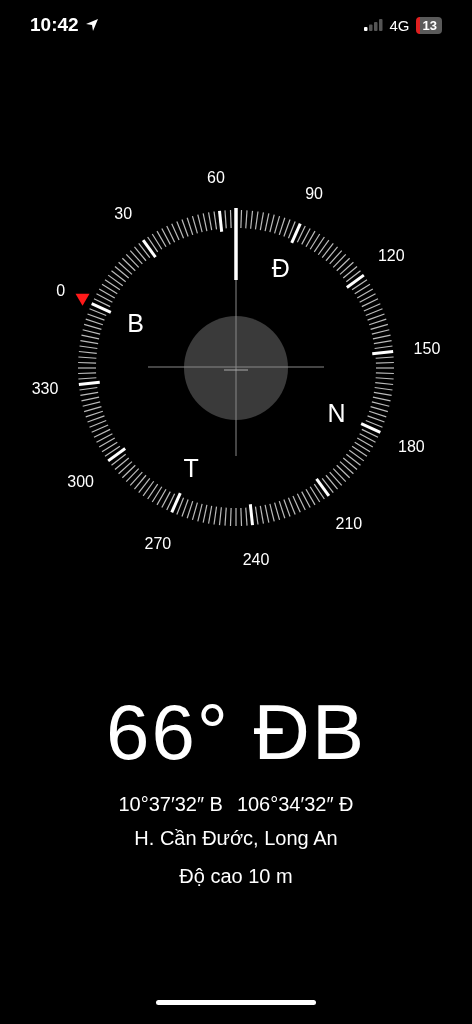 Image resolution: width=472 pixels, height=1024 pixels. I want to click on degree-label: 330, so click(45, 389).